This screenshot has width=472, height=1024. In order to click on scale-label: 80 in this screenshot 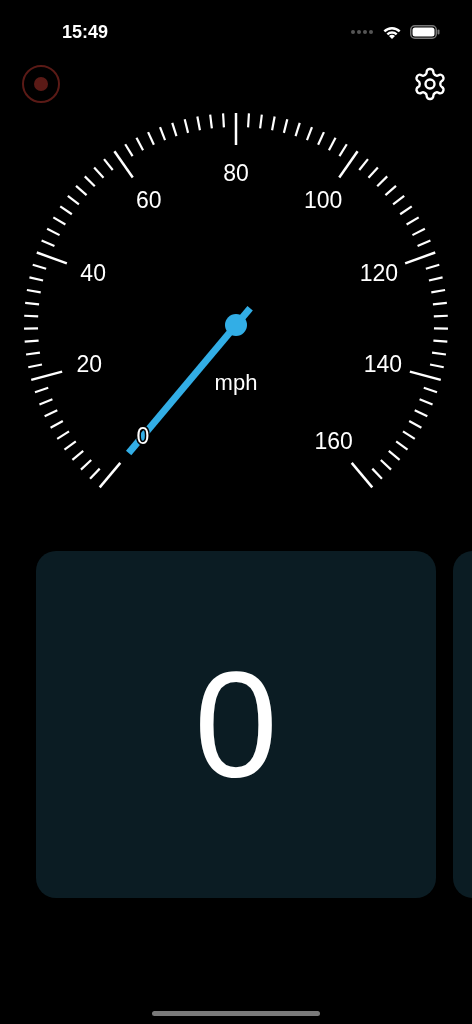, I will do `click(236, 173)`.